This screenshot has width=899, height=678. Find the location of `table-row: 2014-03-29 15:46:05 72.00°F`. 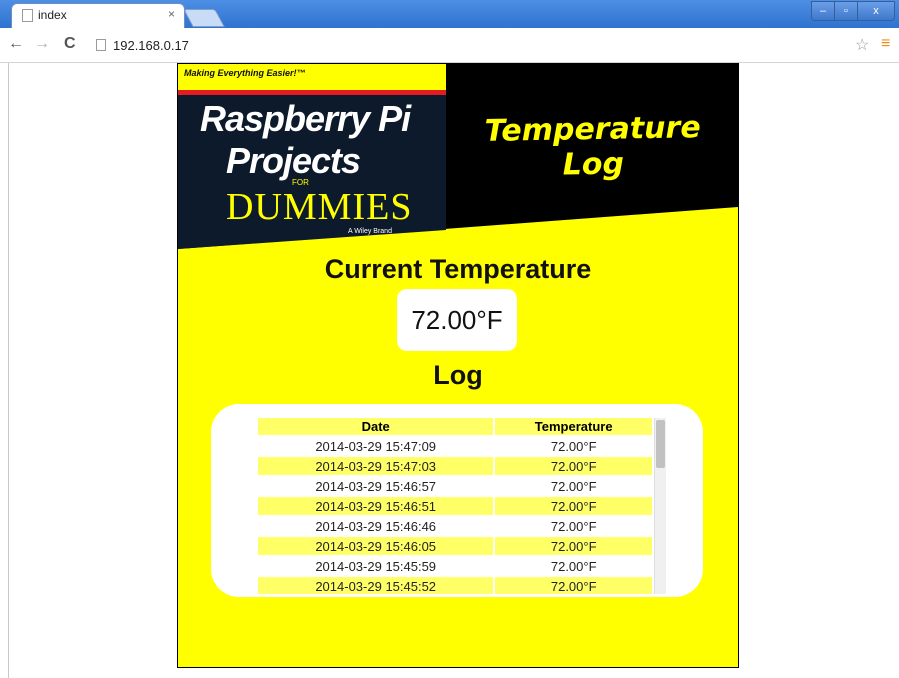

table-row: 2014-03-29 15:46:05 72.00°F is located at coordinates (455, 546).